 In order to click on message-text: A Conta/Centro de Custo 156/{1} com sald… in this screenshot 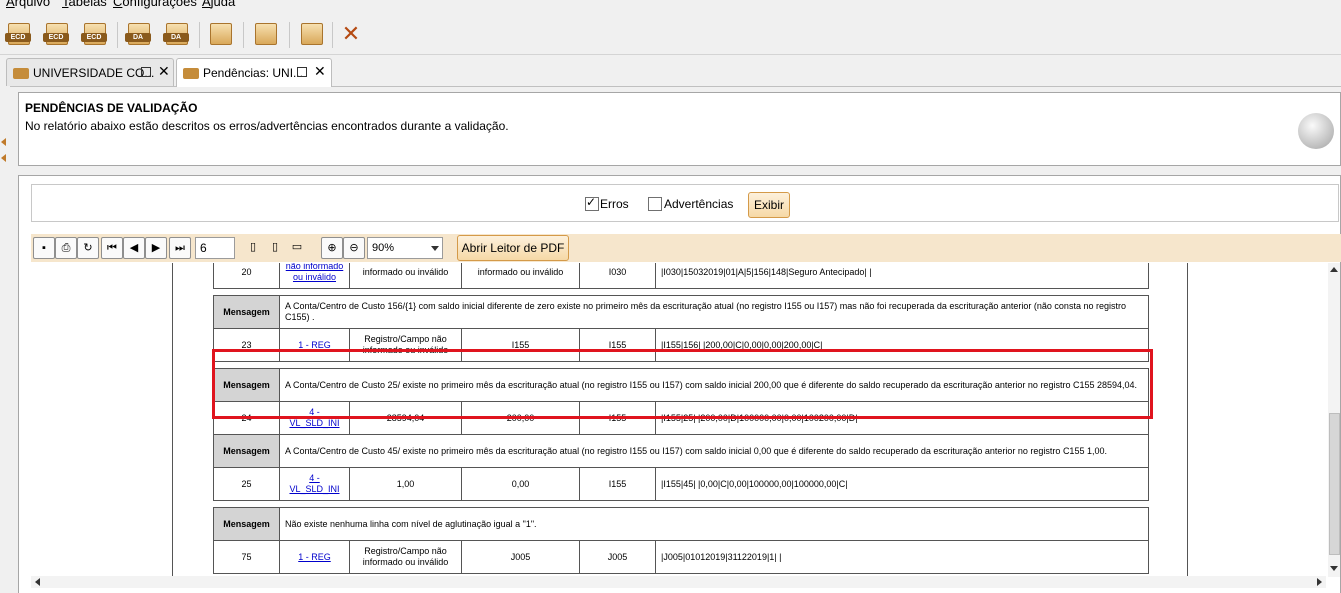, I will do `click(714, 312)`.